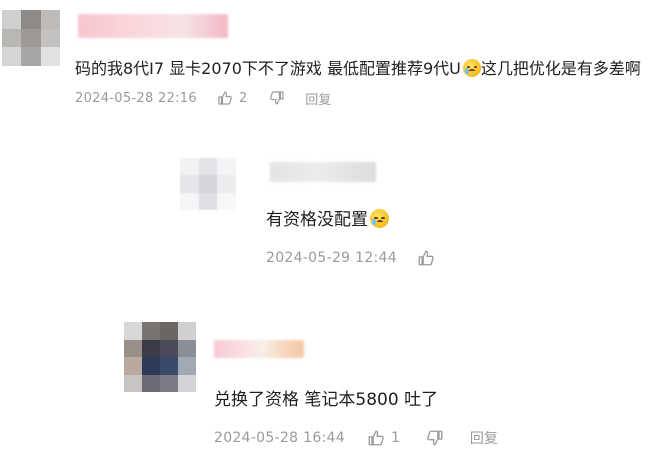 The height and width of the screenshot is (470, 660). I want to click on comment-text-main: 兑换了资格 笔记本5800 吐了, so click(326, 400).